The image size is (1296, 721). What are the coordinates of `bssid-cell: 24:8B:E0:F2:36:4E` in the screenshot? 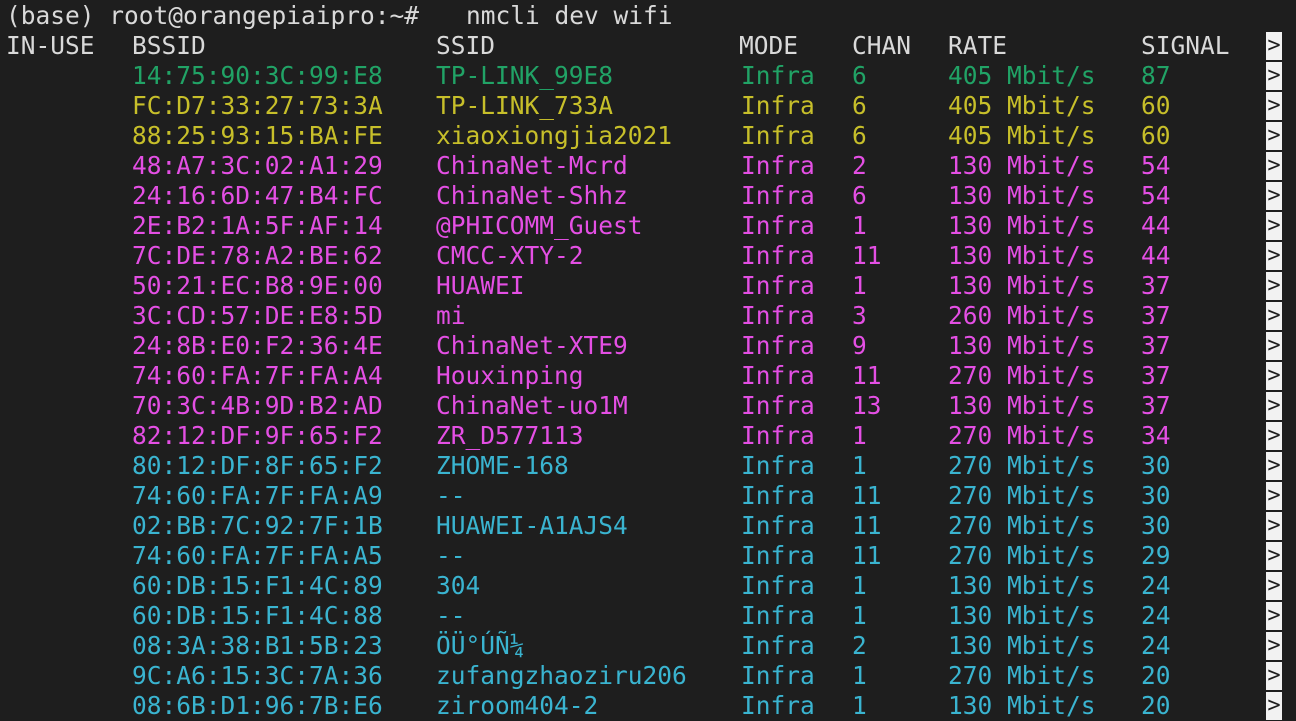 It's located at (257, 345).